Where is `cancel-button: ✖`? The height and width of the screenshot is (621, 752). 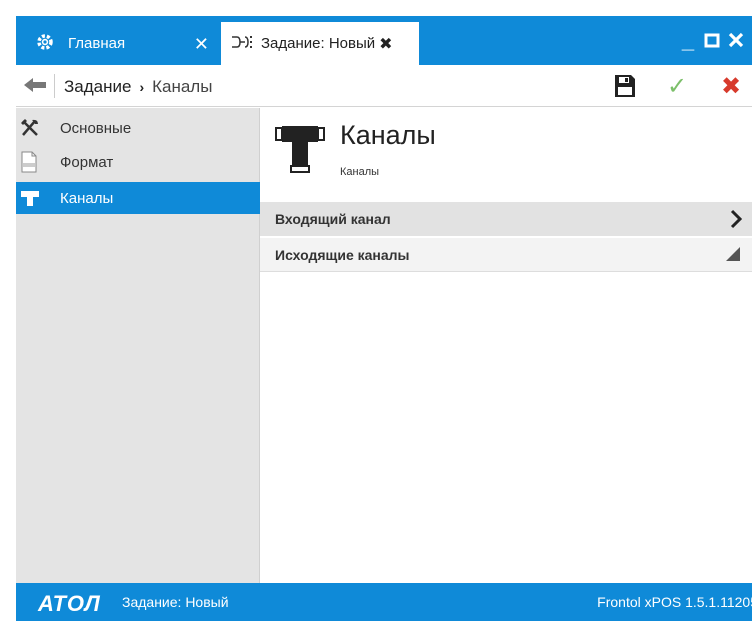
cancel-button: ✖ is located at coordinates (731, 86).